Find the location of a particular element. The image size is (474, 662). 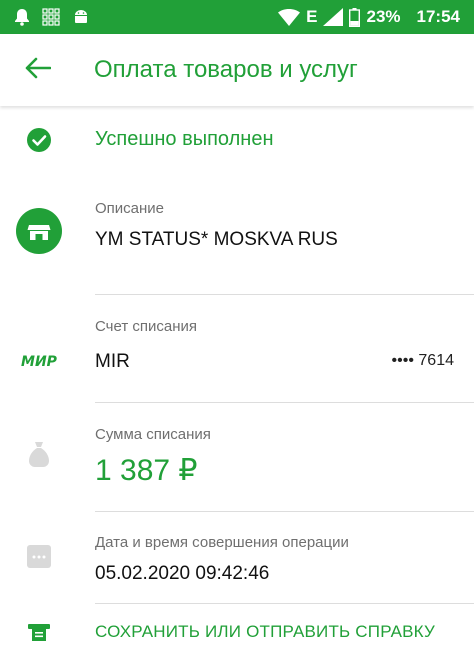

amount-value: 1 387 ₽ is located at coordinates (146, 470).